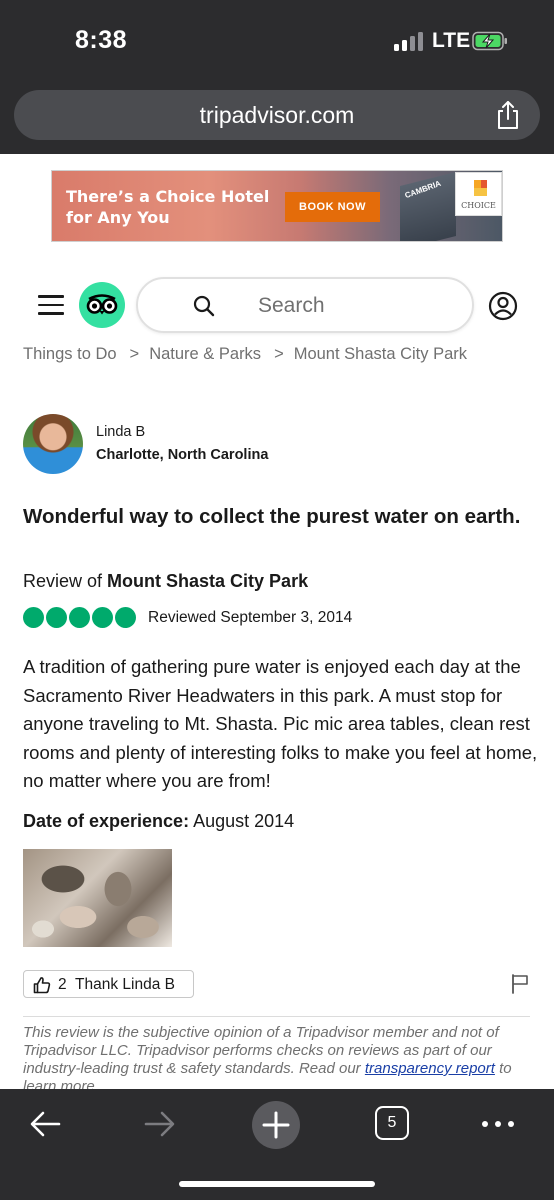  Describe the element at coordinates (182, 455) in the screenshot. I see `reviewer-location: Charlotte, North Carolina` at that location.